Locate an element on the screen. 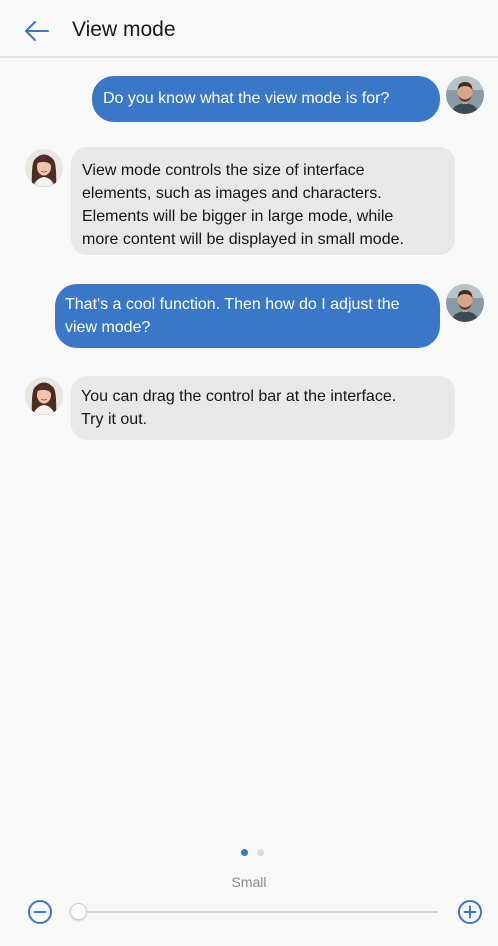 This screenshot has width=498, height=946. page-dot is located at coordinates (260, 852).